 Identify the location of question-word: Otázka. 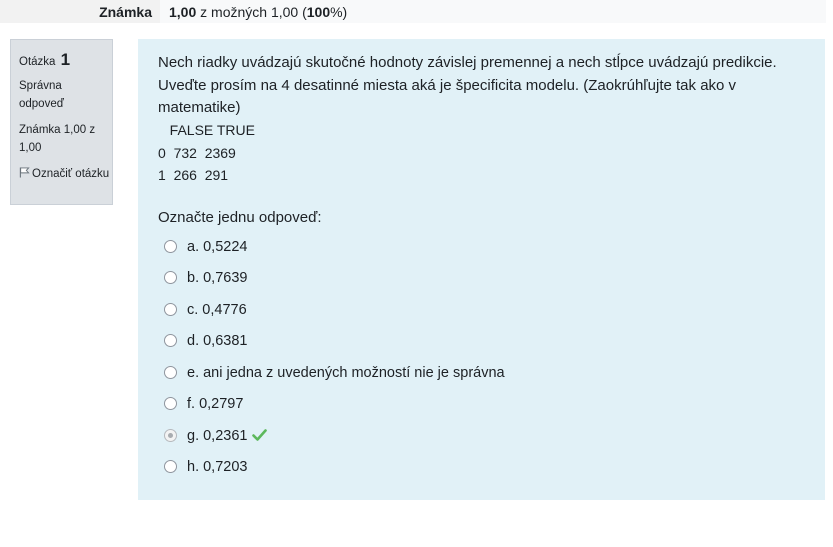
(37, 62).